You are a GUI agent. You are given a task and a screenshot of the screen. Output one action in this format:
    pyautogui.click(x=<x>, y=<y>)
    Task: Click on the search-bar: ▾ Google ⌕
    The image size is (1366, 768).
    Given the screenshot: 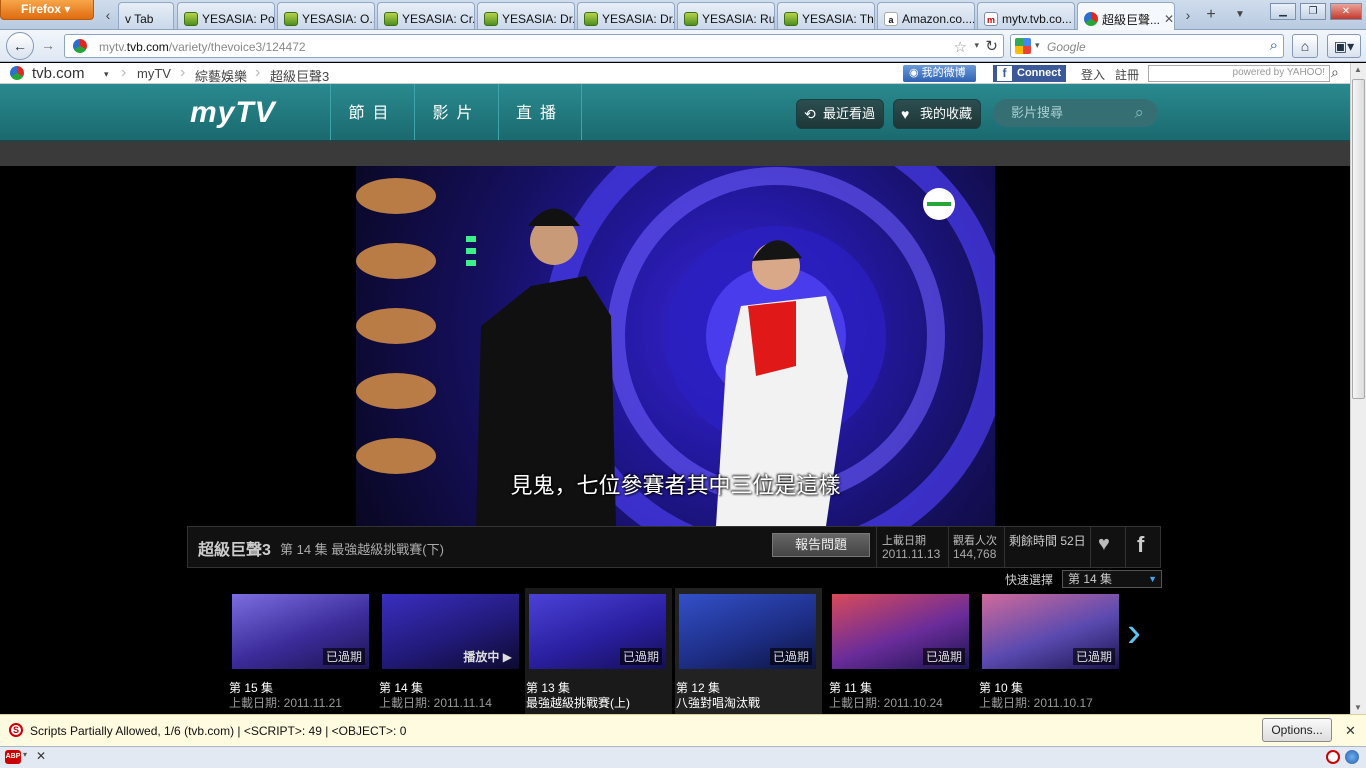 What is the action you would take?
    pyautogui.click(x=1147, y=46)
    